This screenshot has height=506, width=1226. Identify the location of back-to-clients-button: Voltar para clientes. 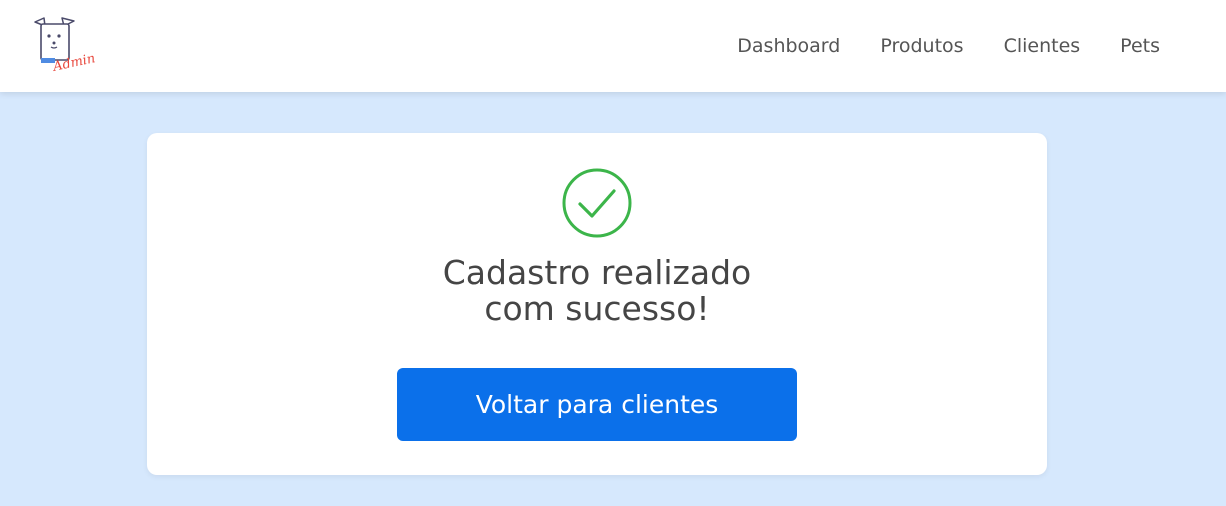
(597, 404).